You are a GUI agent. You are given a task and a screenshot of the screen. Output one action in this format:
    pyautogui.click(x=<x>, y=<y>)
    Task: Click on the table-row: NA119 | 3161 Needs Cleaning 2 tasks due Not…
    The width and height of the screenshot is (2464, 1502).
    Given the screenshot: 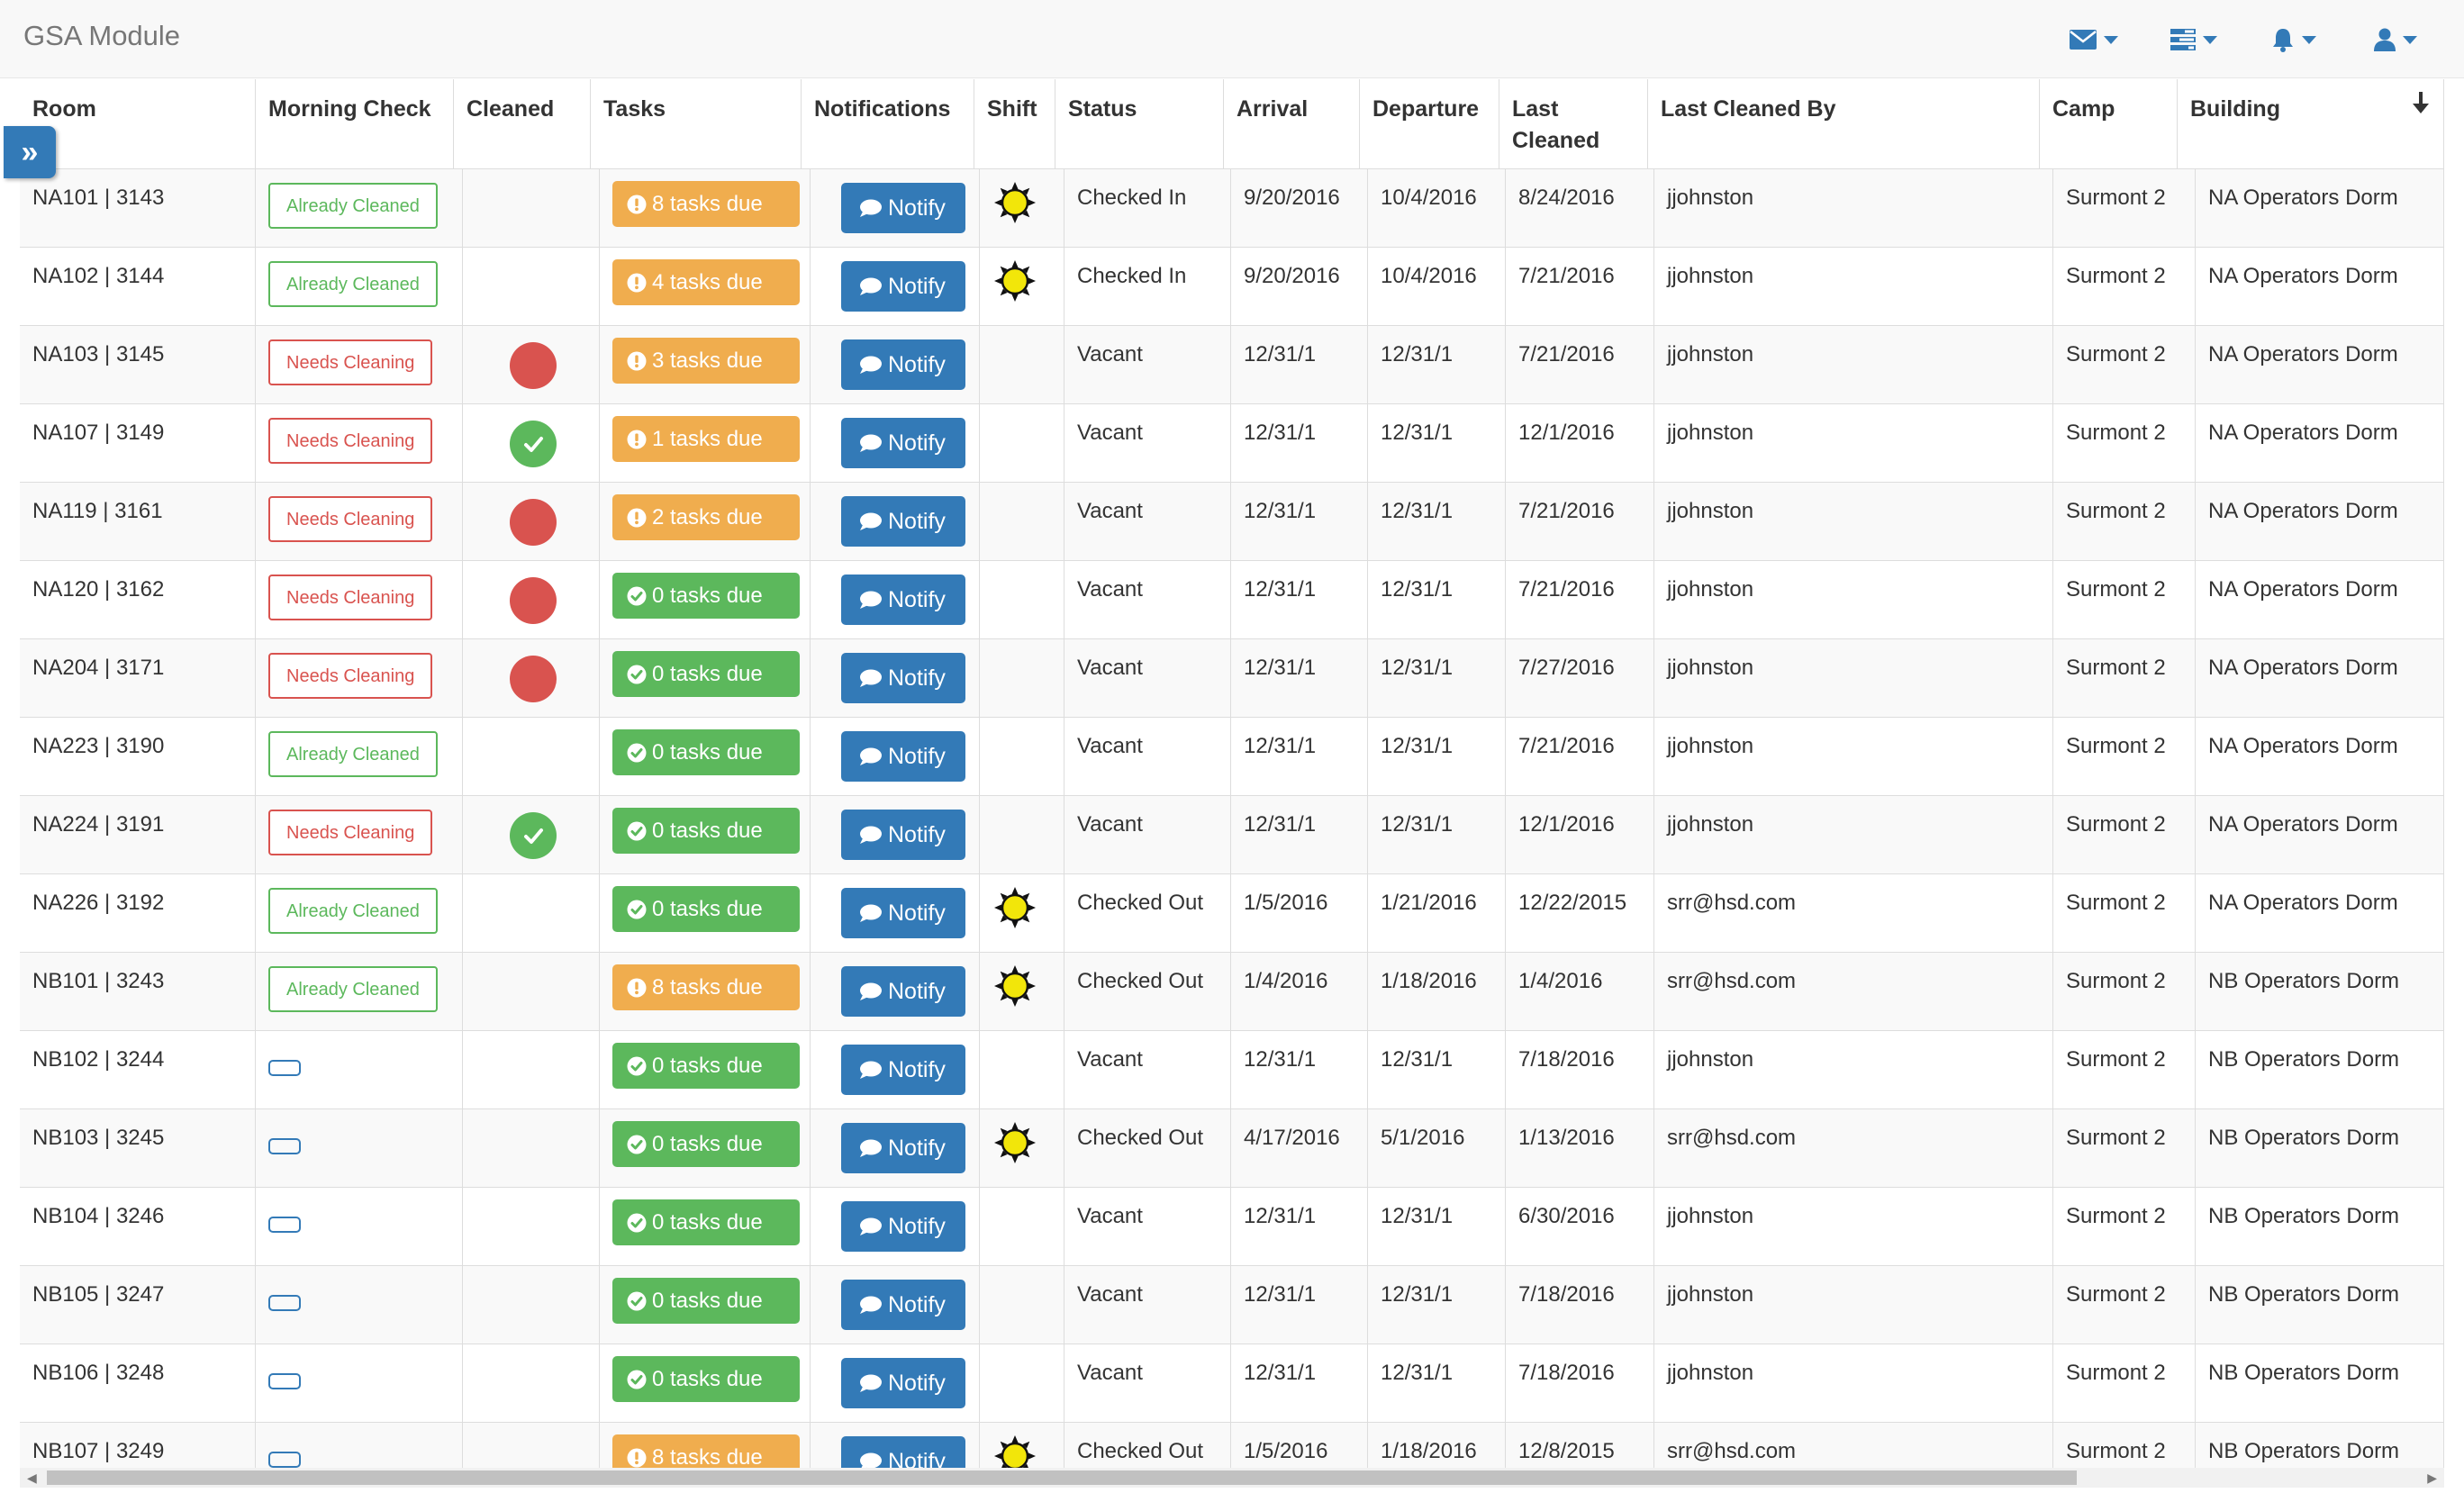 What is the action you would take?
    pyautogui.click(x=1232, y=522)
    